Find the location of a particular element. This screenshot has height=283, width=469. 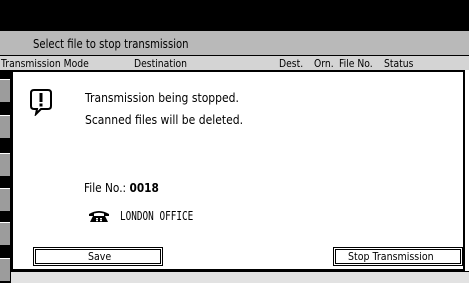

destination-name: LONDON OFFICE is located at coordinates (157, 216).